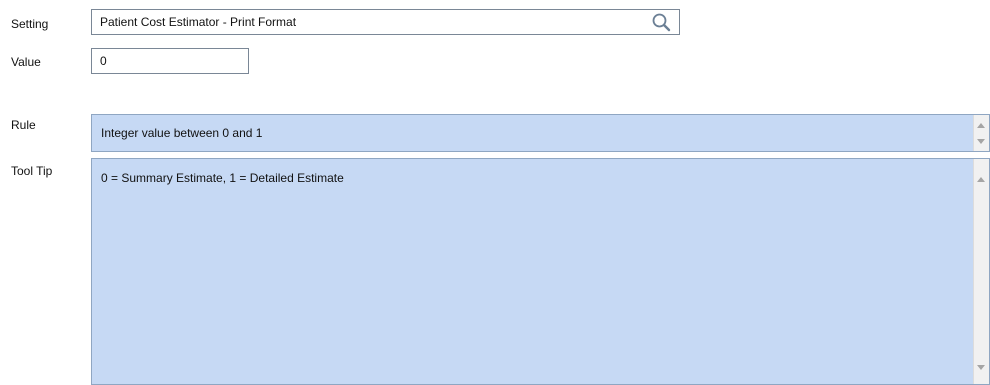 This screenshot has height=385, width=990. What do you see at coordinates (103, 61) in the screenshot?
I see `value-input-text: 0` at bounding box center [103, 61].